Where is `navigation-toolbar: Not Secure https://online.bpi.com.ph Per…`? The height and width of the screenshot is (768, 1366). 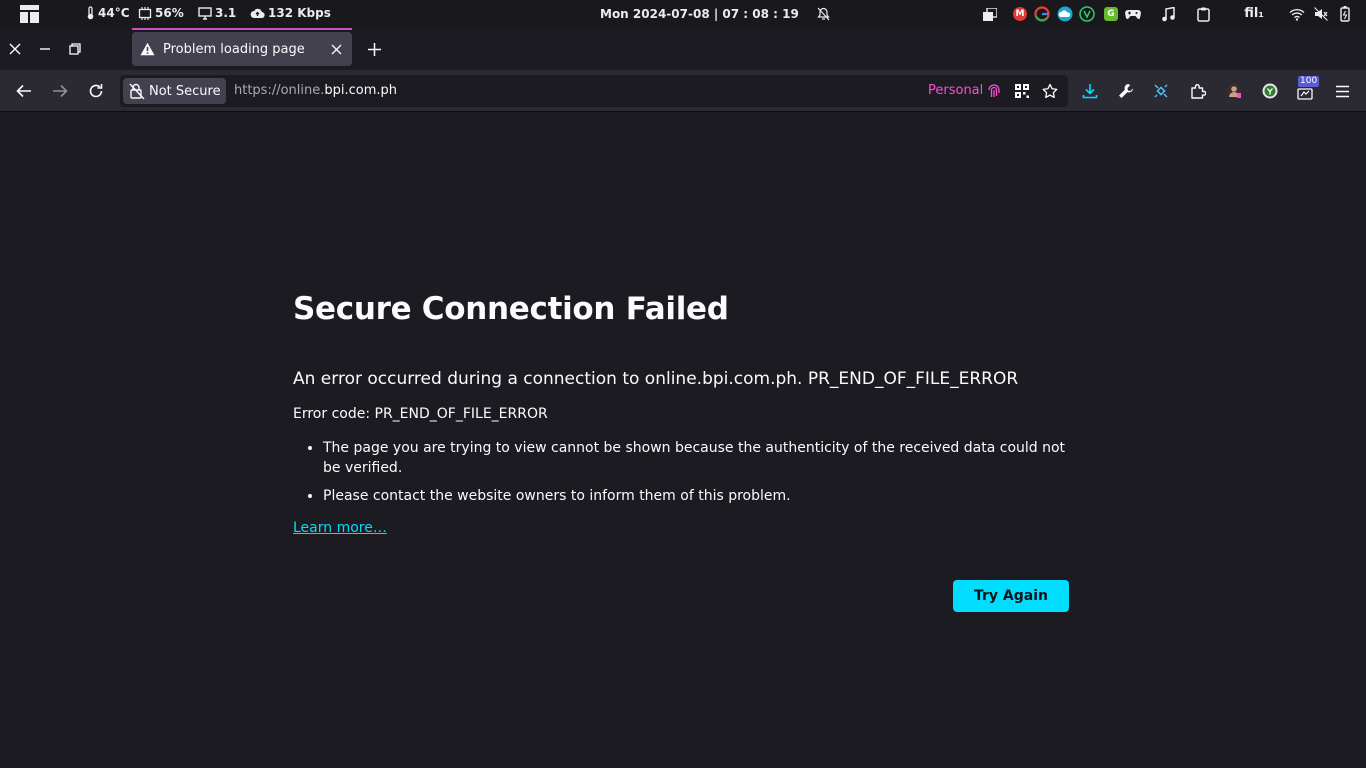
navigation-toolbar: Not Secure https://online.bpi.com.ph Per… is located at coordinates (683, 91).